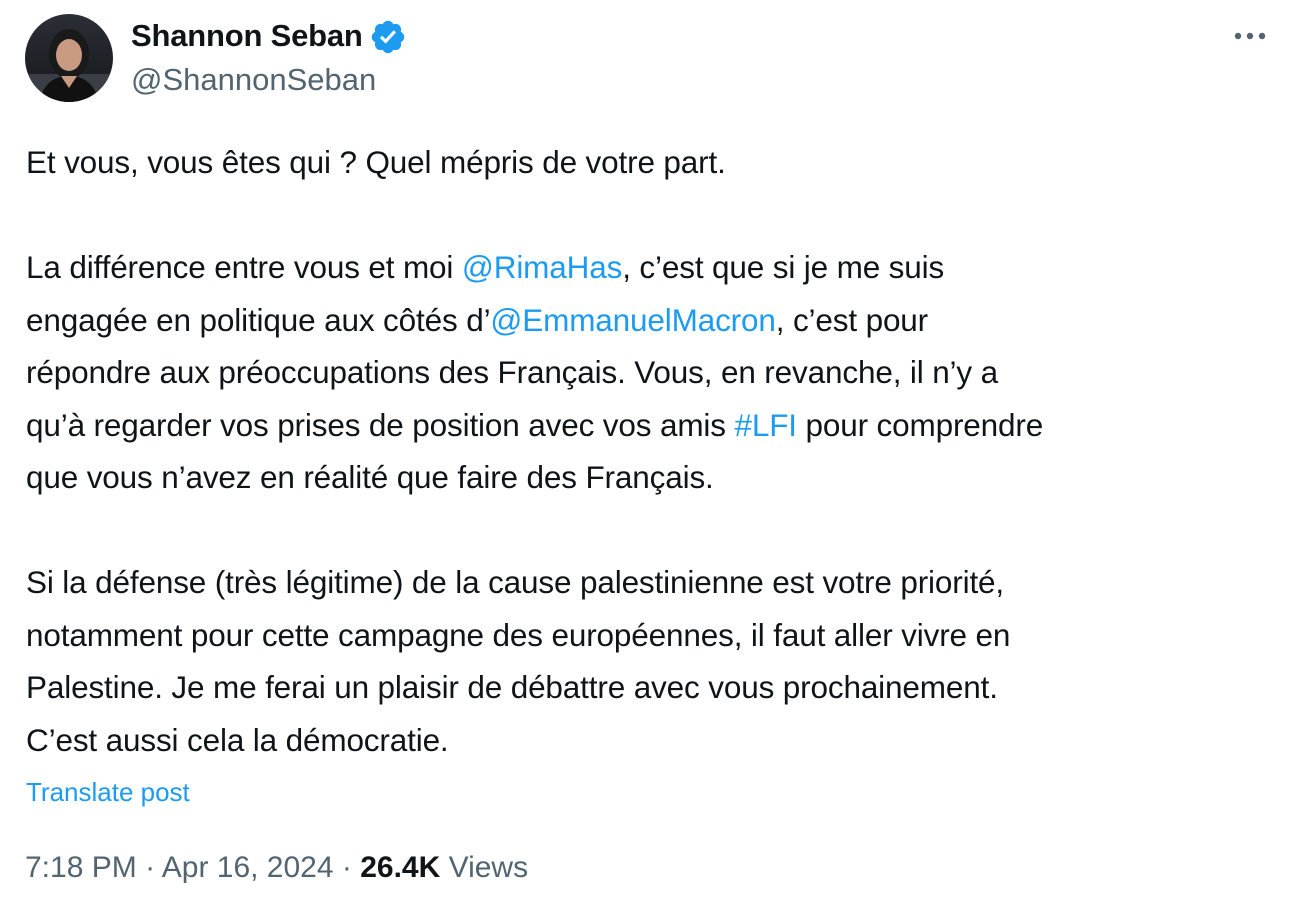  What do you see at coordinates (81, 867) in the screenshot?
I see `post-time: 7:18 PM` at bounding box center [81, 867].